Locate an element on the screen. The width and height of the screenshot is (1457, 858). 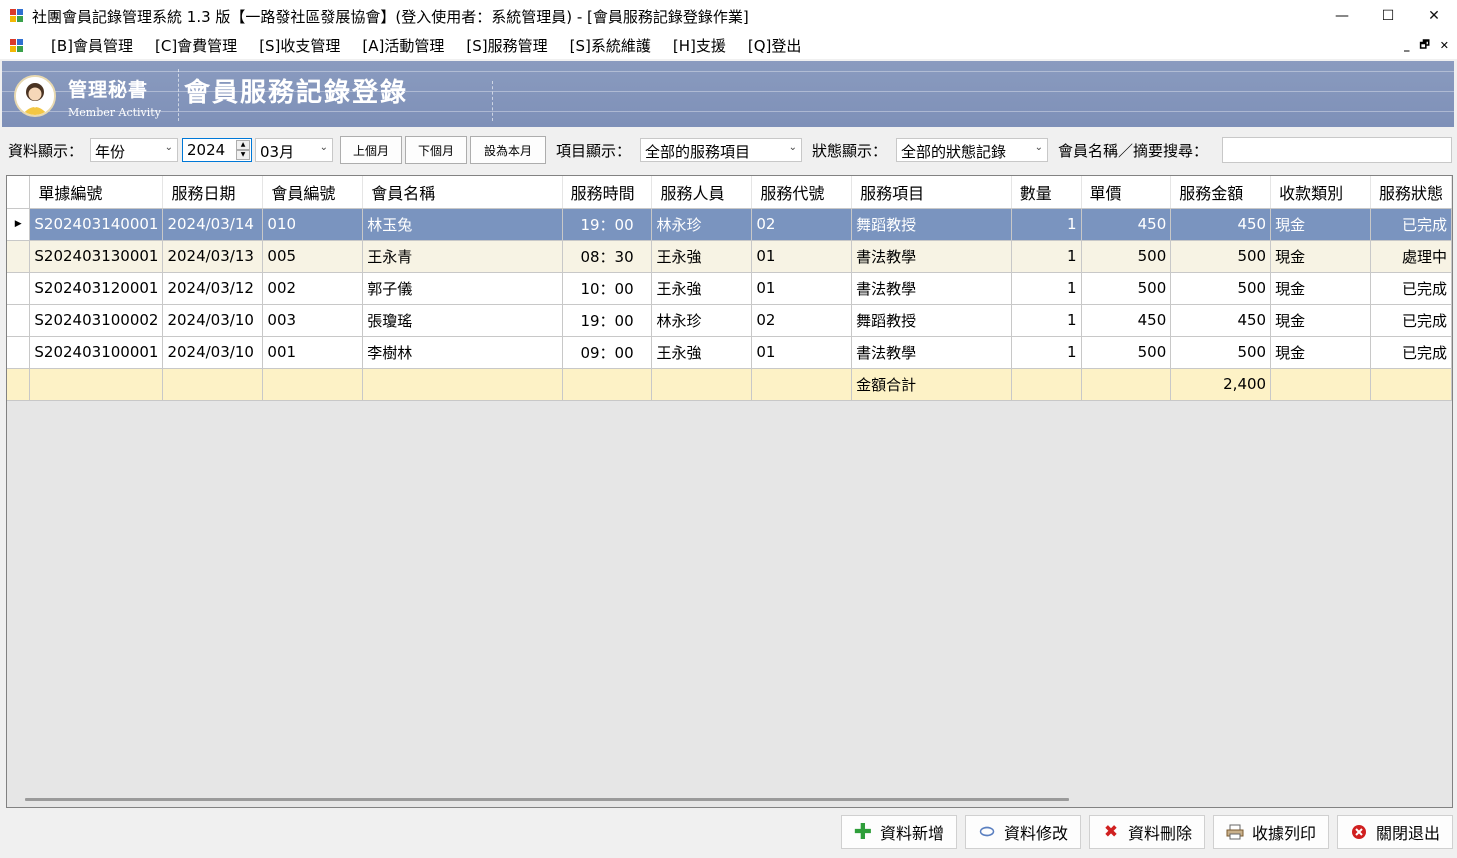
period-select: 年份 ⌄ is located at coordinates (134, 150).